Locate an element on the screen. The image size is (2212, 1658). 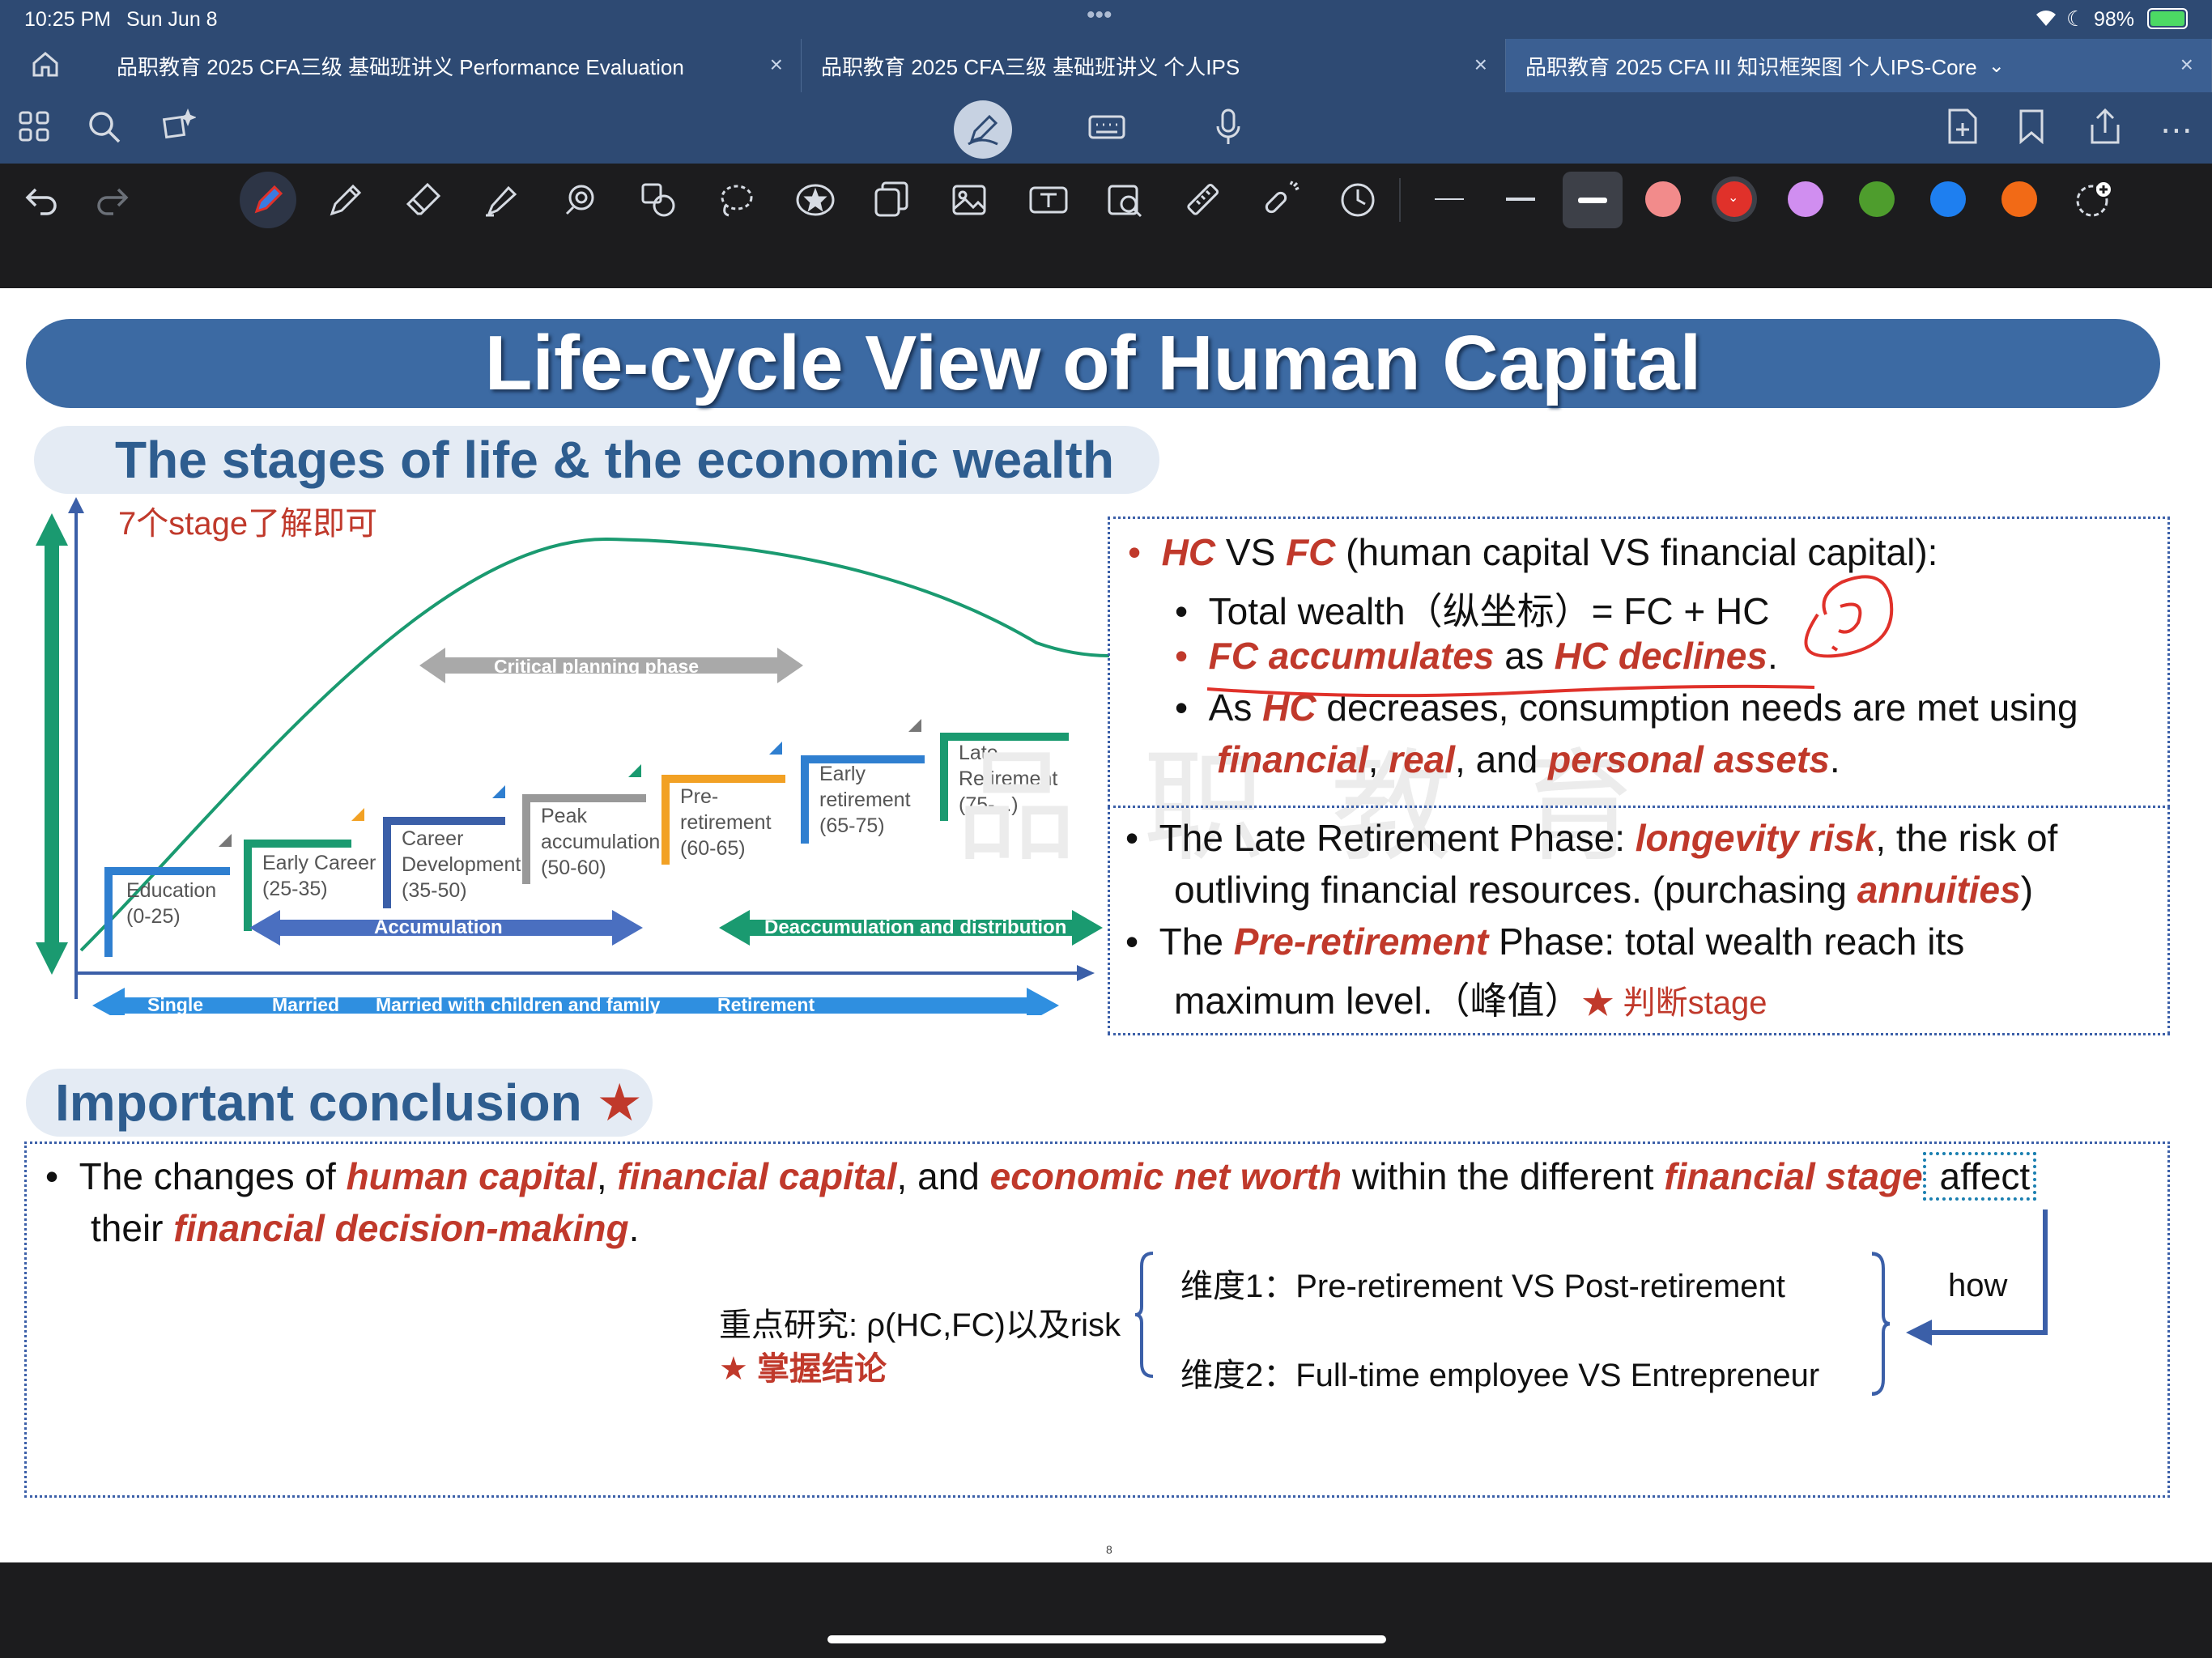
tab-label: 品职教育 2025 CFA三级 基础班讲义 个人IPS is located at coordinates (1030, 66).